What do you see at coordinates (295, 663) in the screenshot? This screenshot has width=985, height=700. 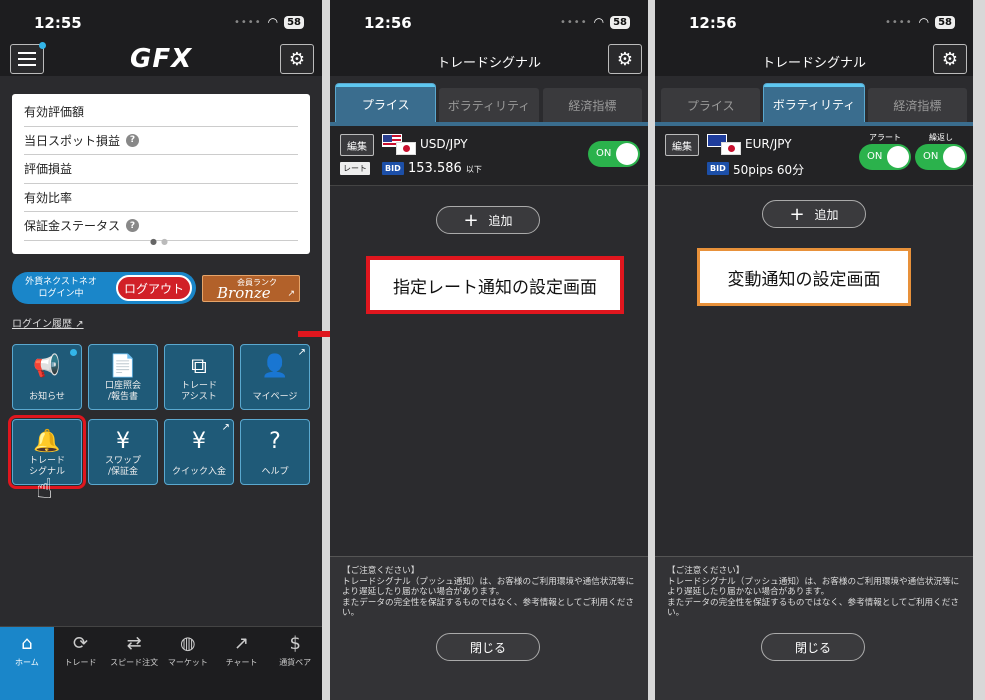 I see `tab-currency-pair: $ 通貨ペア` at bounding box center [295, 663].